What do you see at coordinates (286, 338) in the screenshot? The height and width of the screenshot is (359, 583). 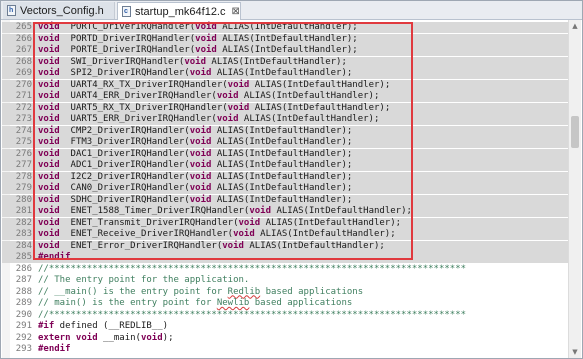 I see `code-line: 292 extern void __main(void);` at bounding box center [286, 338].